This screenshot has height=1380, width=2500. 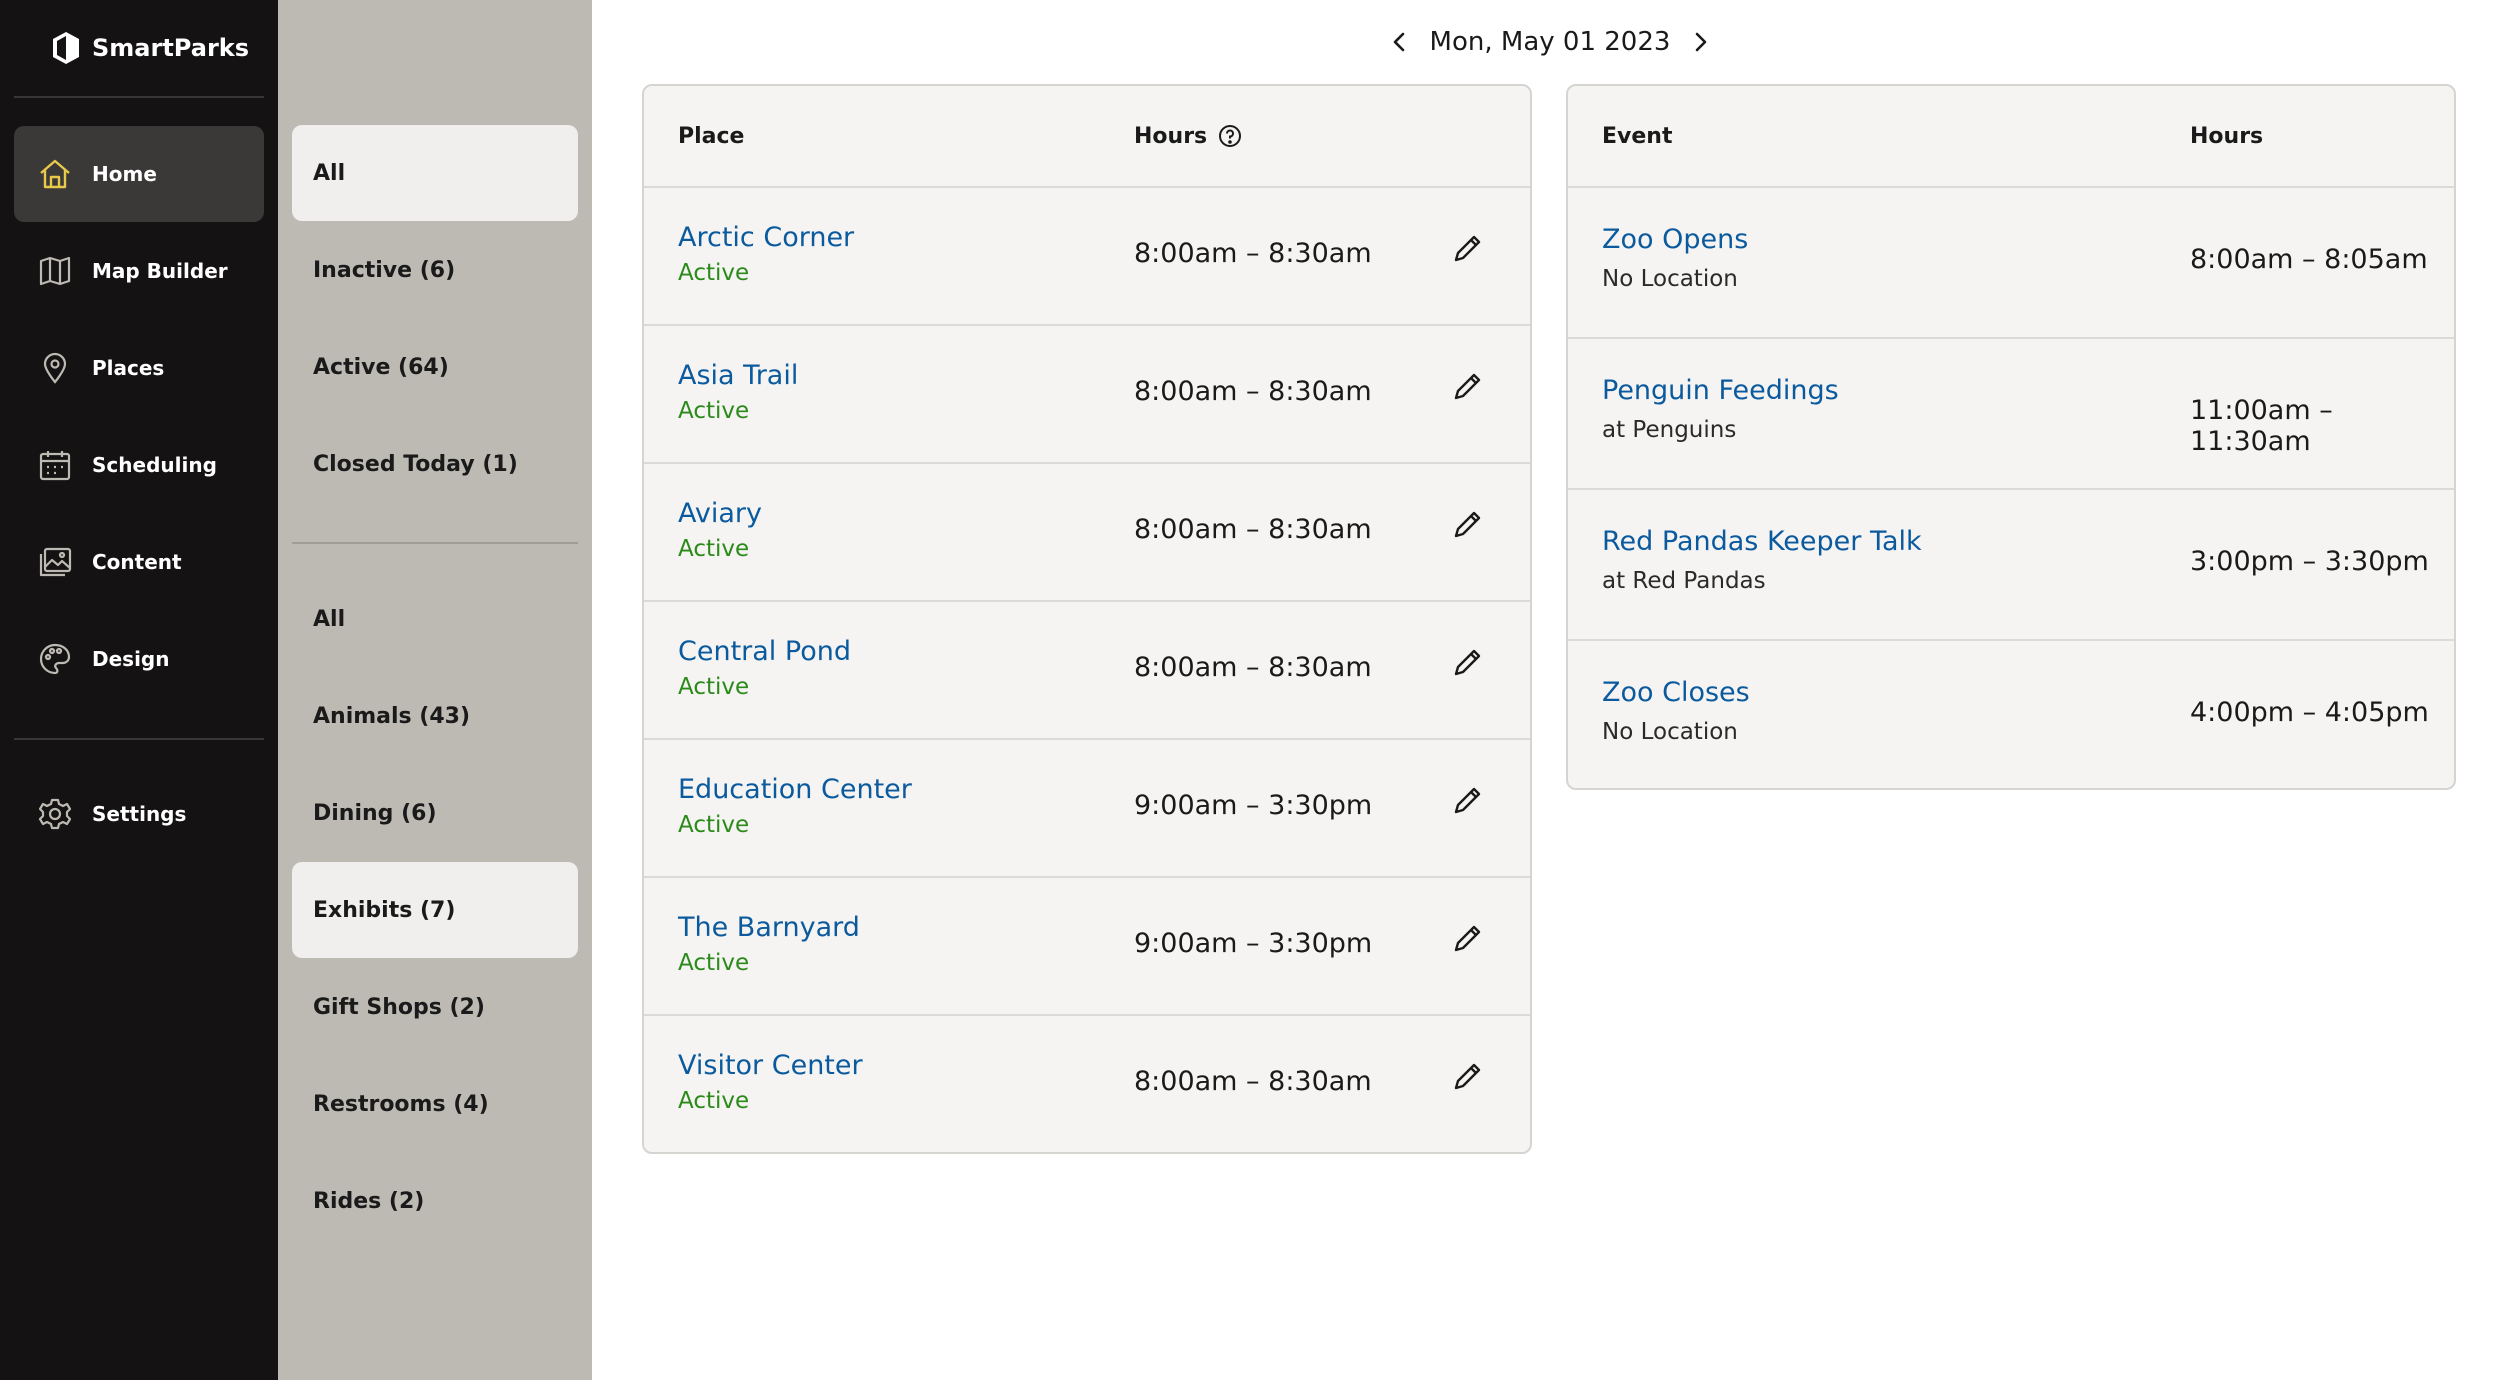 I want to click on event-hours: 3:00pm – 3:30pm, so click(x=2309, y=561).